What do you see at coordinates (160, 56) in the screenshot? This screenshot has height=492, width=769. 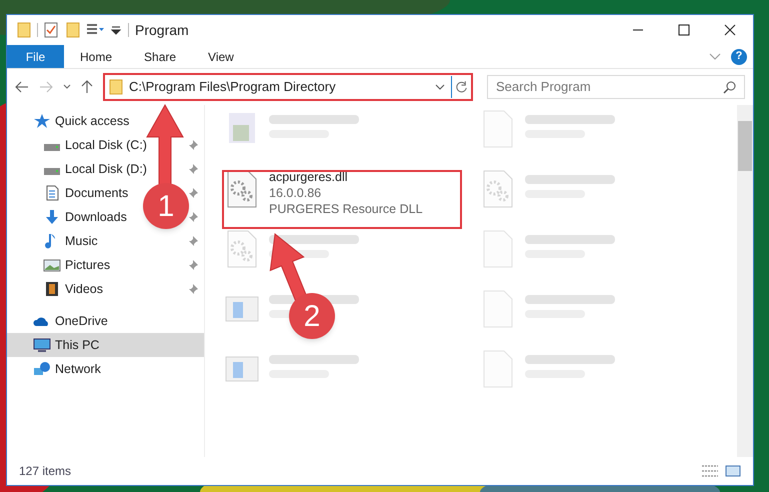 I see `ribbon-tab: Share` at bounding box center [160, 56].